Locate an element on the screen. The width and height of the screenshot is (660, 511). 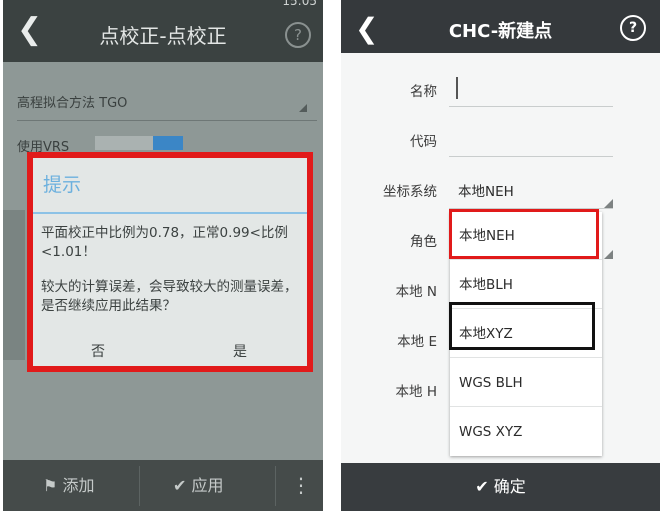
dialog-no-button: 否 is located at coordinates (98, 351).